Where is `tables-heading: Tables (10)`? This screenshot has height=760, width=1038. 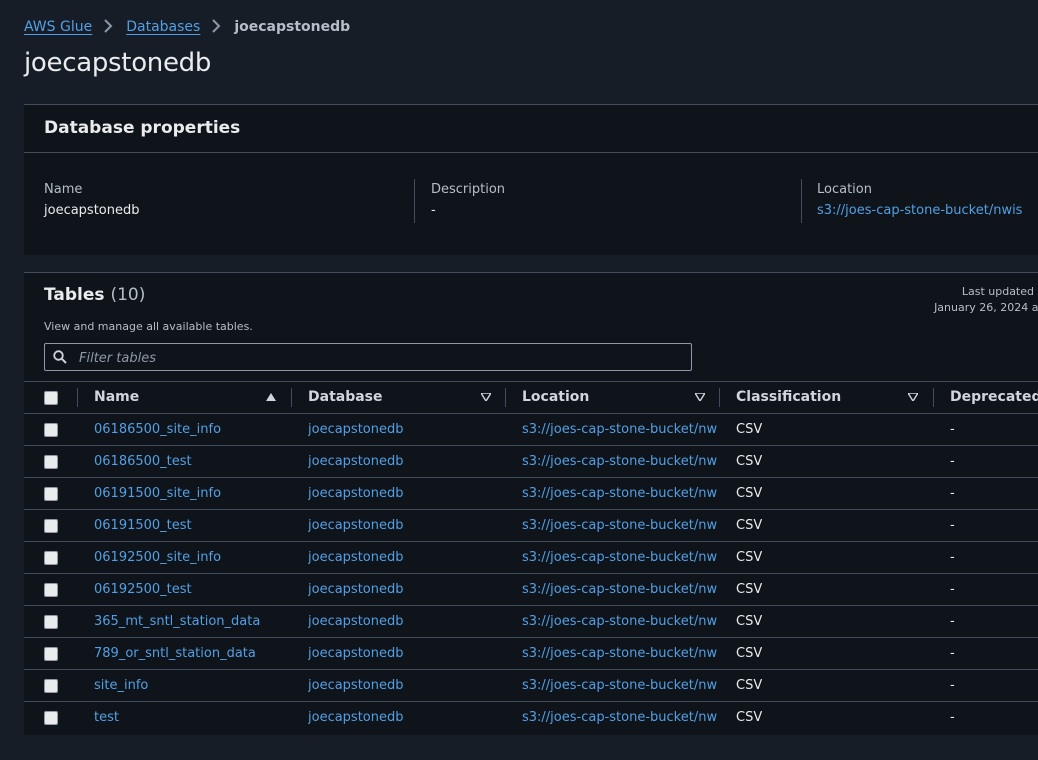
tables-heading: Tables (10) is located at coordinates (94, 295).